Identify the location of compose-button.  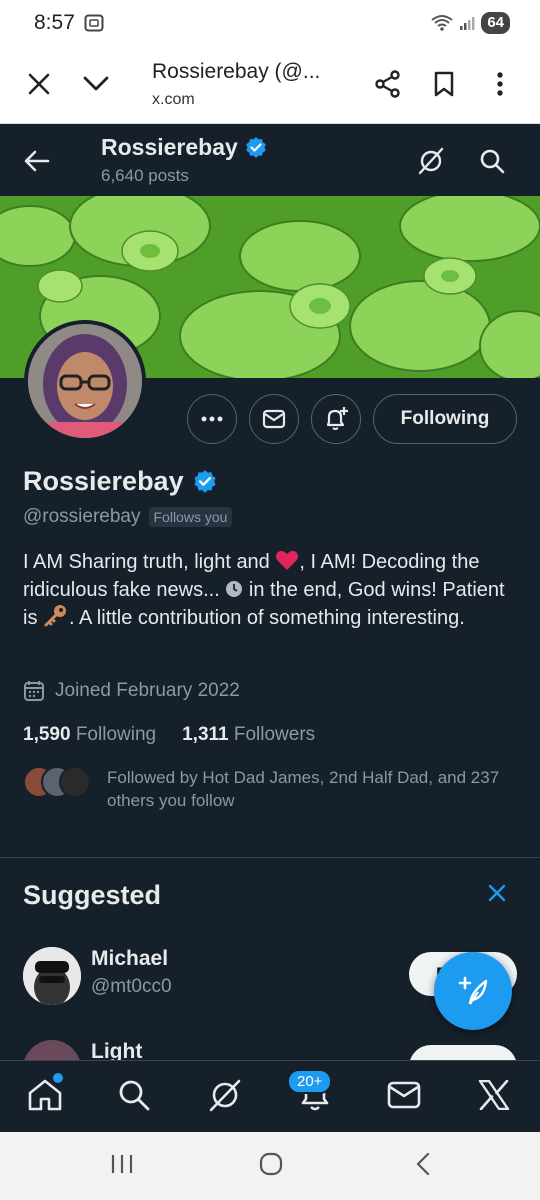
(473, 991).